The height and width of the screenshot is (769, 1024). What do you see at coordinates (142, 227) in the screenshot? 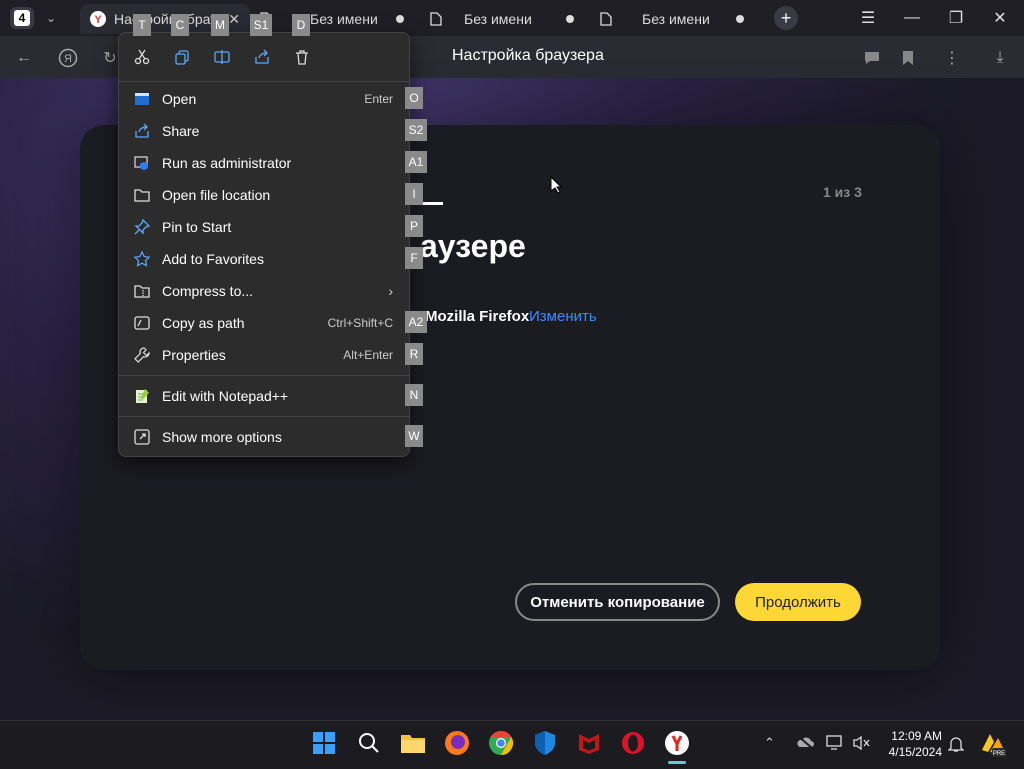
I see `pin-icon` at bounding box center [142, 227].